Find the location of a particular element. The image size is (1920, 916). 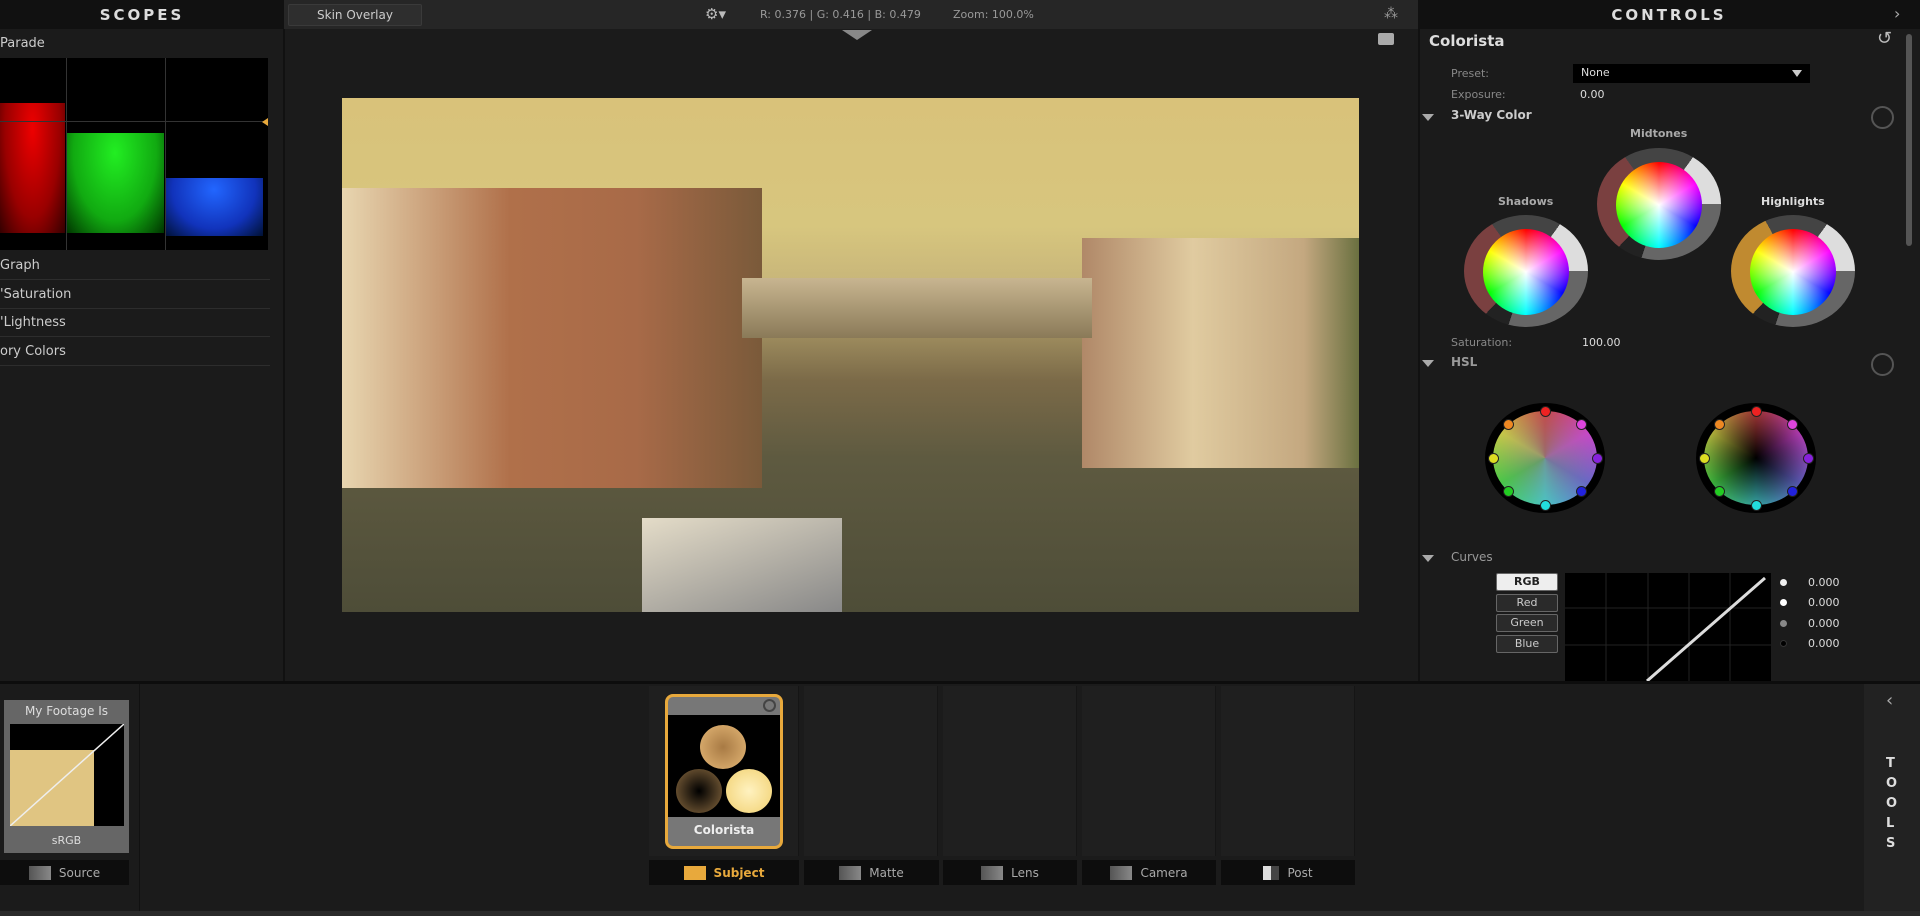

post-icon is located at coordinates (1271, 872).